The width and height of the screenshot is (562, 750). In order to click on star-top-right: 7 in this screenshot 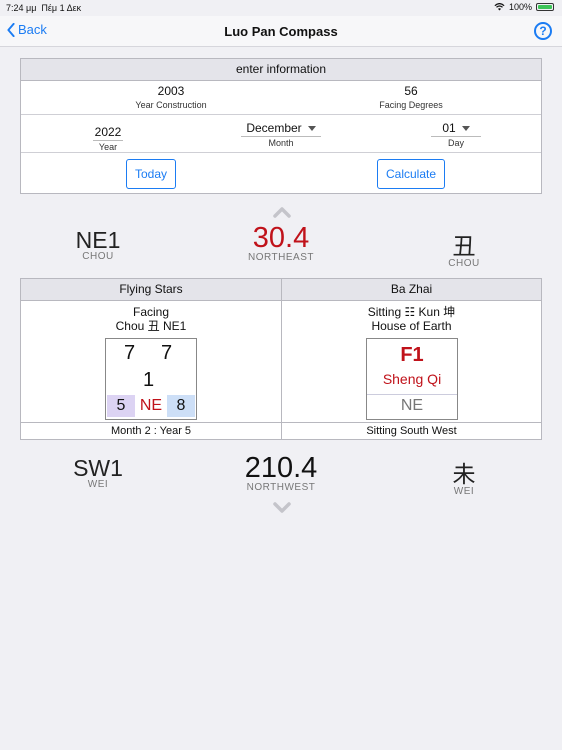, I will do `click(167, 353)`.